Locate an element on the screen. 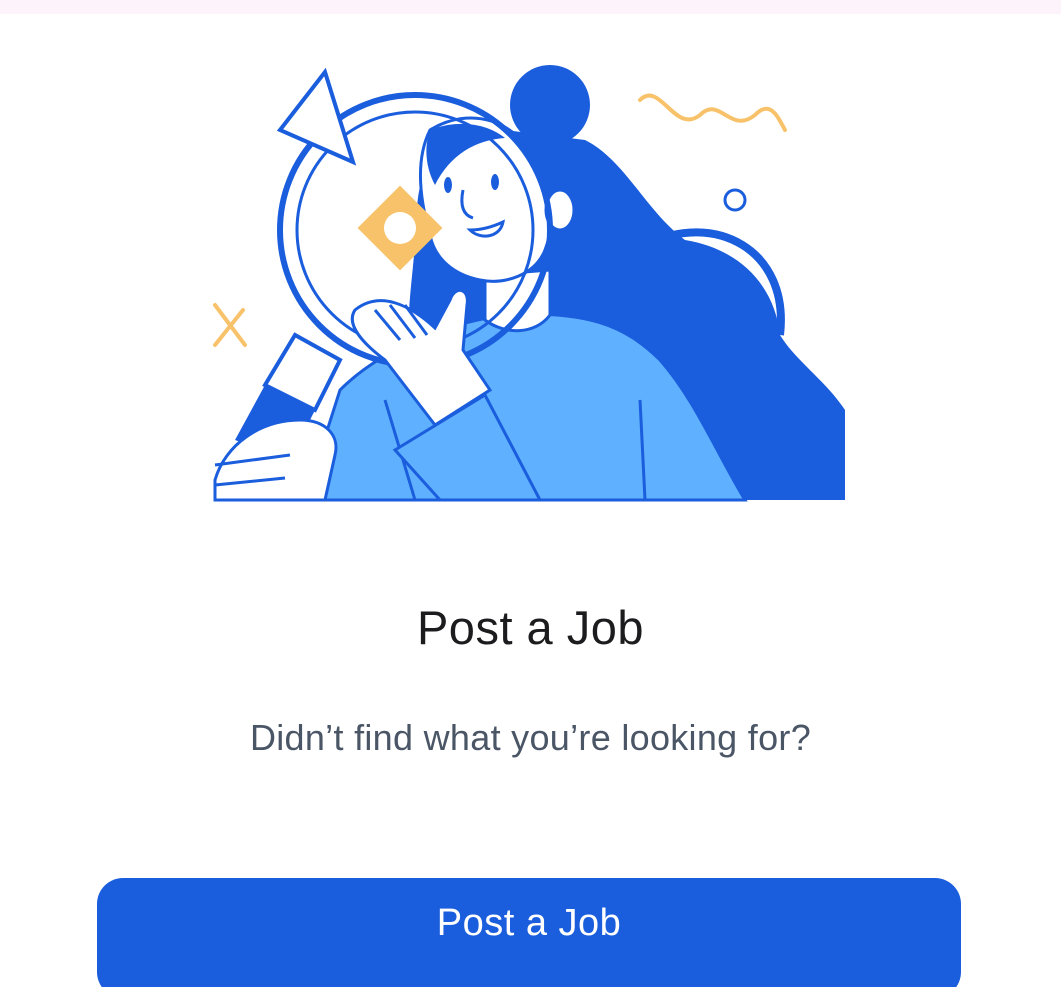 The height and width of the screenshot is (987, 1061). page-subtitle: Didn’t find what you’re looking for? is located at coordinates (530, 737).